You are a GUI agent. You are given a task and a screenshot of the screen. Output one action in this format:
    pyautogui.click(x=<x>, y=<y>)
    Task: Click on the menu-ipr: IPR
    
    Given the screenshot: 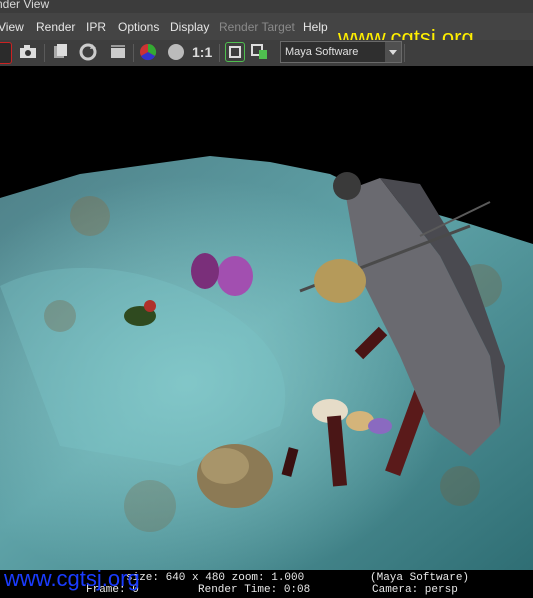 What is the action you would take?
    pyautogui.click(x=96, y=27)
    